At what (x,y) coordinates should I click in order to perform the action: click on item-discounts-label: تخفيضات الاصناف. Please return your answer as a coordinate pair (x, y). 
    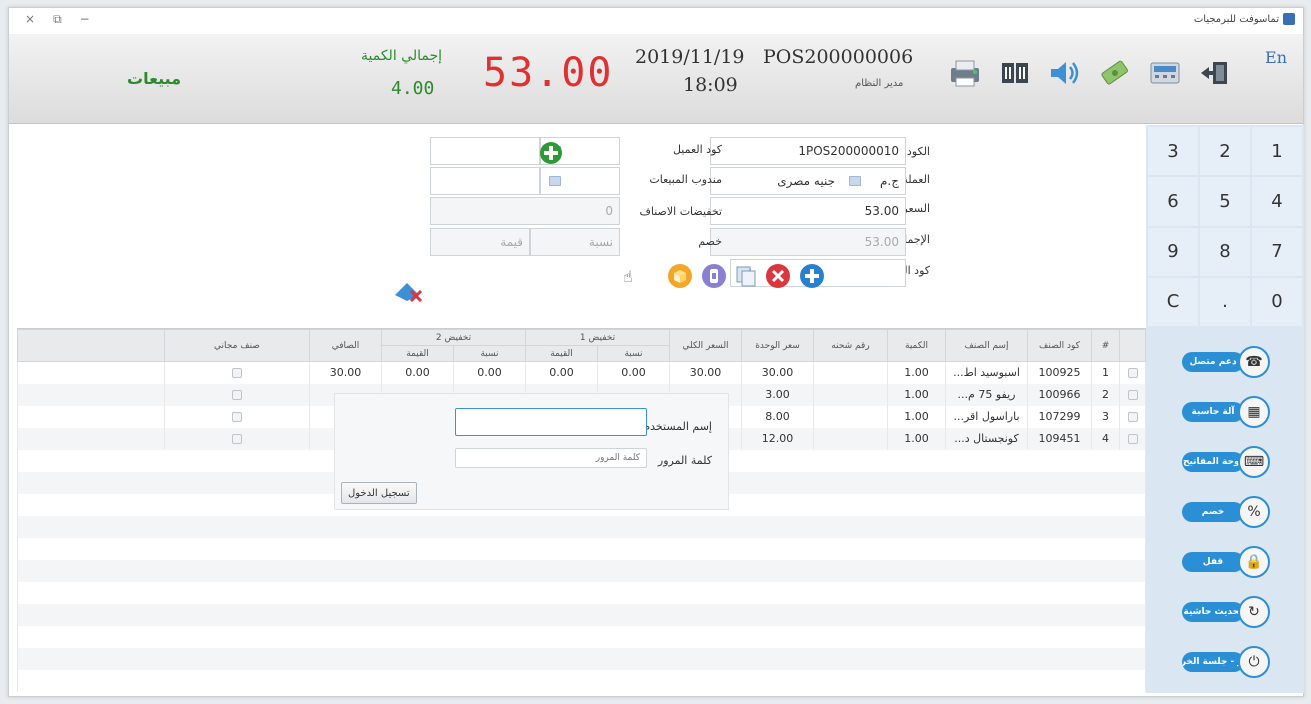
    Looking at the image, I should click on (680, 211).